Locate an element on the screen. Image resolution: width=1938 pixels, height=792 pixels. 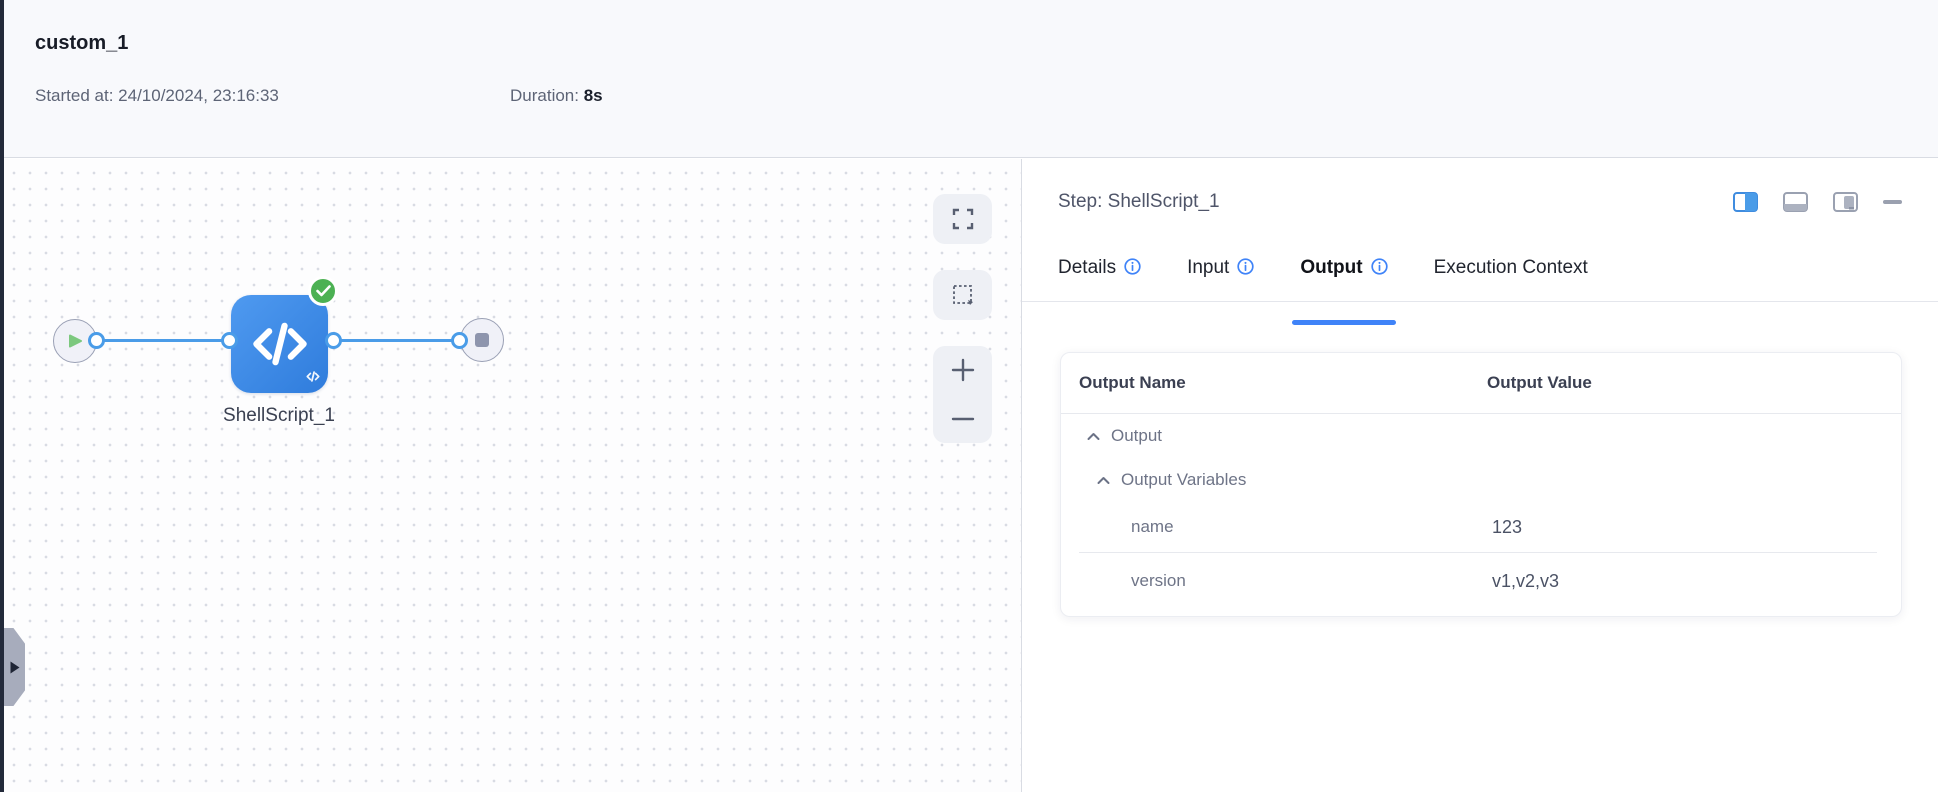
shellscript-node is located at coordinates (279, 344).